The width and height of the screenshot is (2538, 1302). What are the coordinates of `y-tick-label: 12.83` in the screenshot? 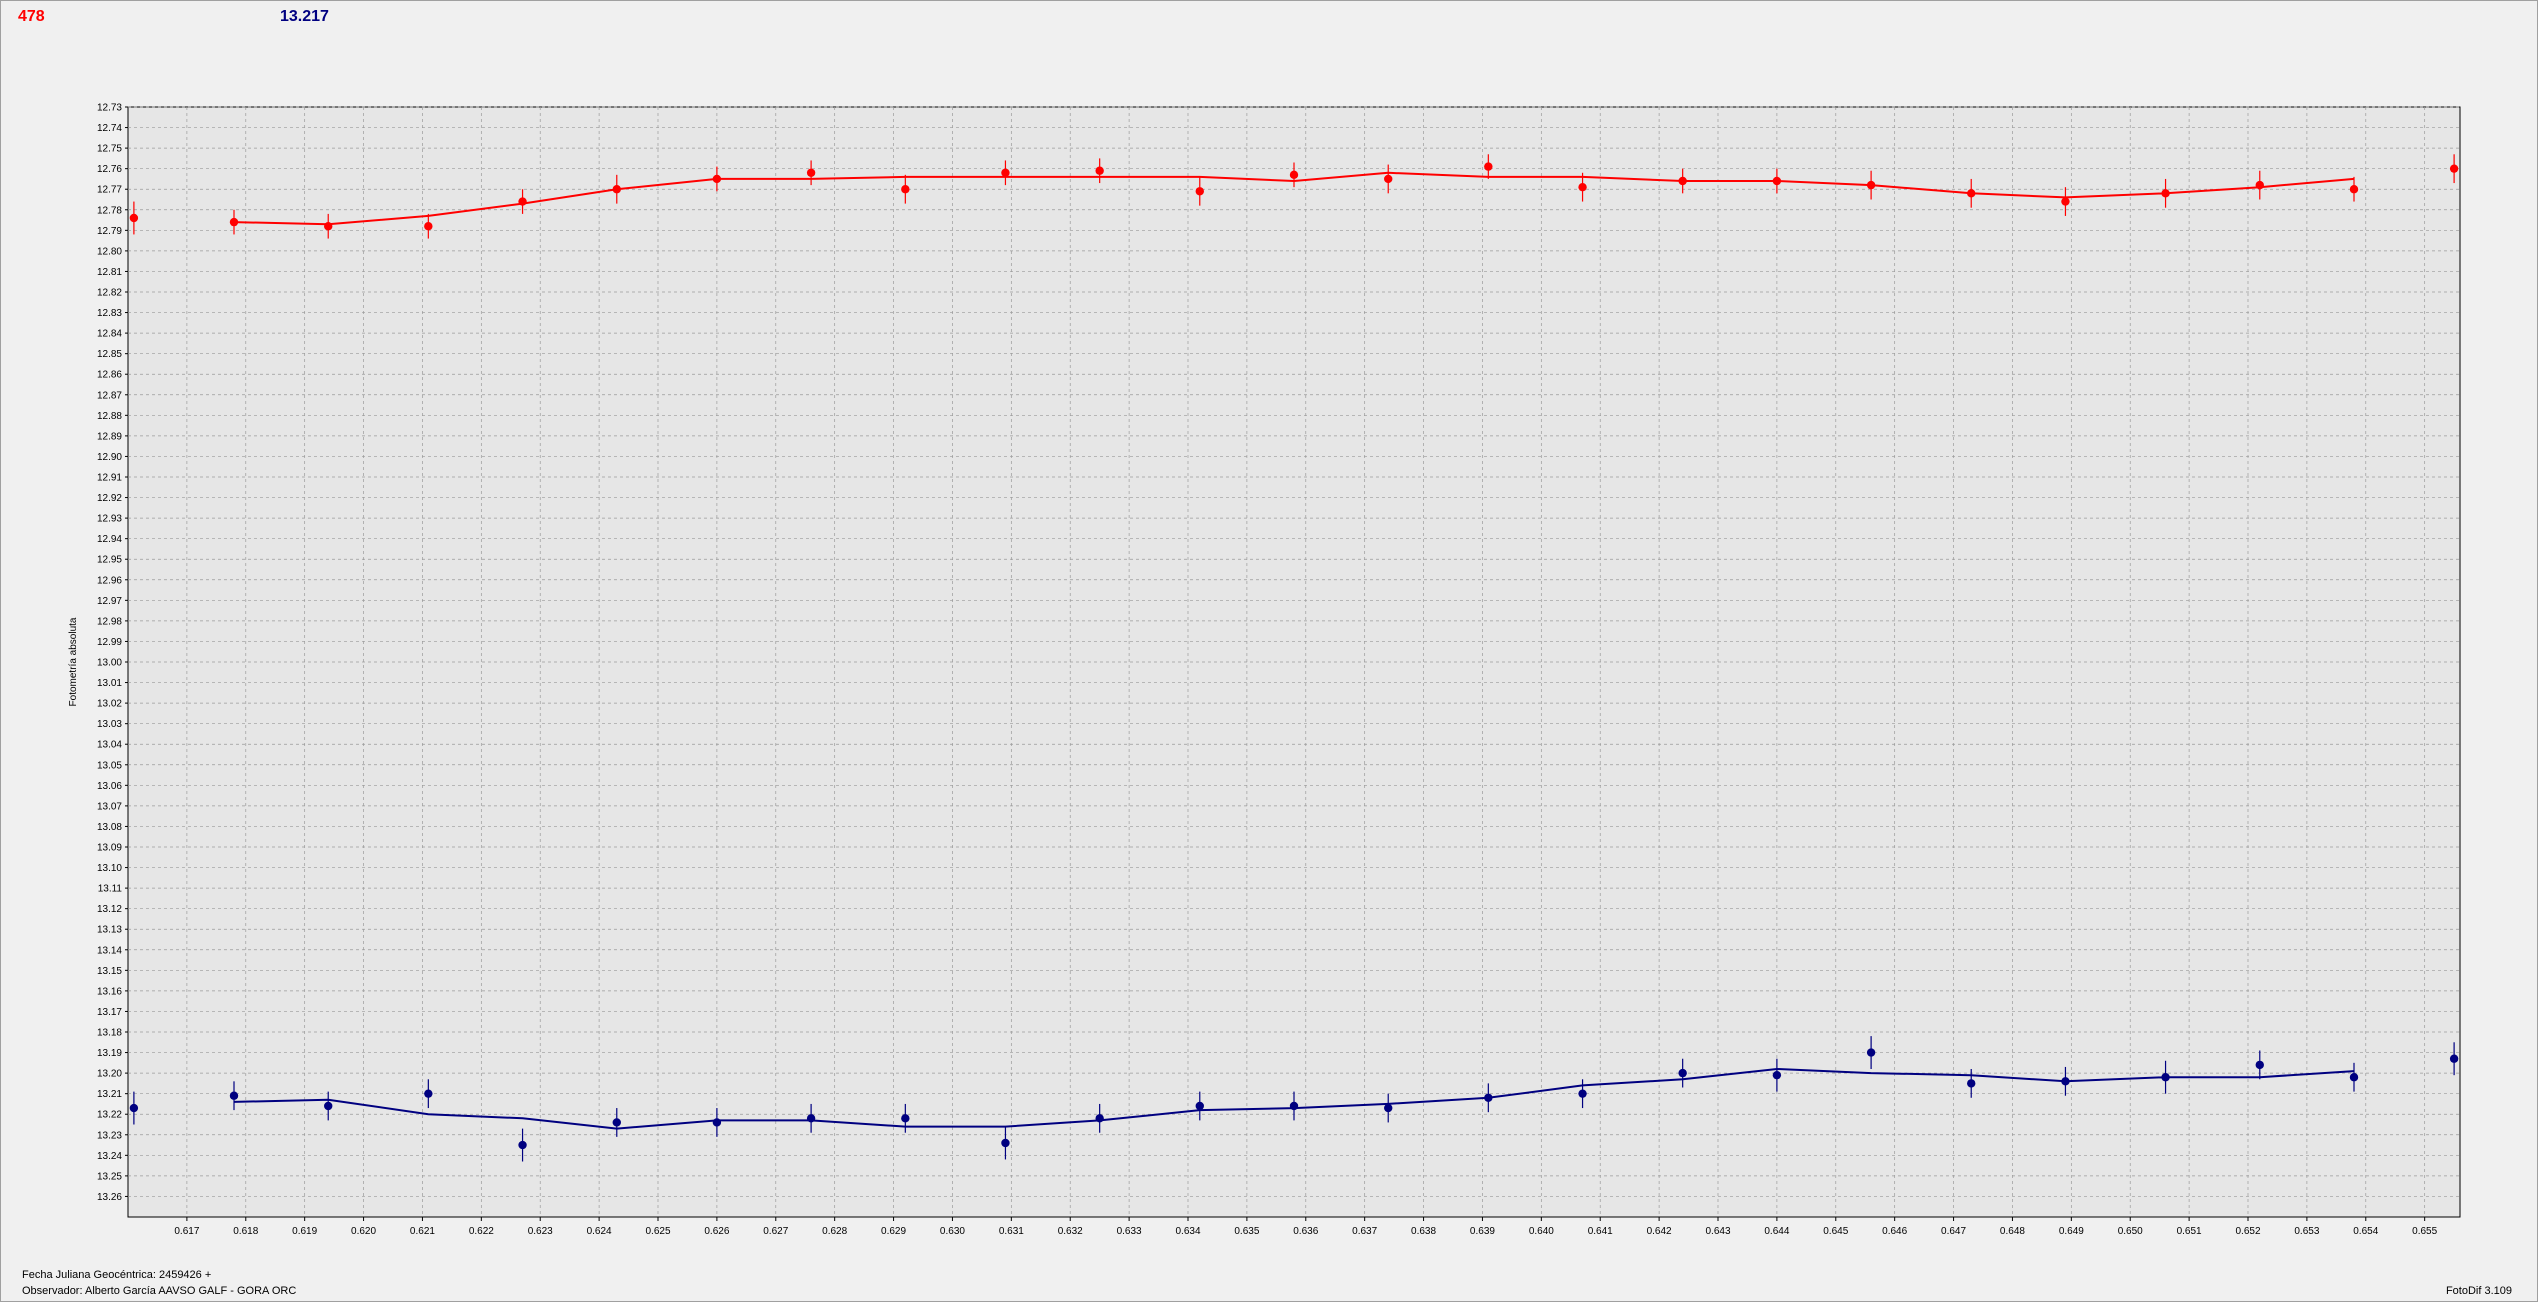 It's located at (109, 313).